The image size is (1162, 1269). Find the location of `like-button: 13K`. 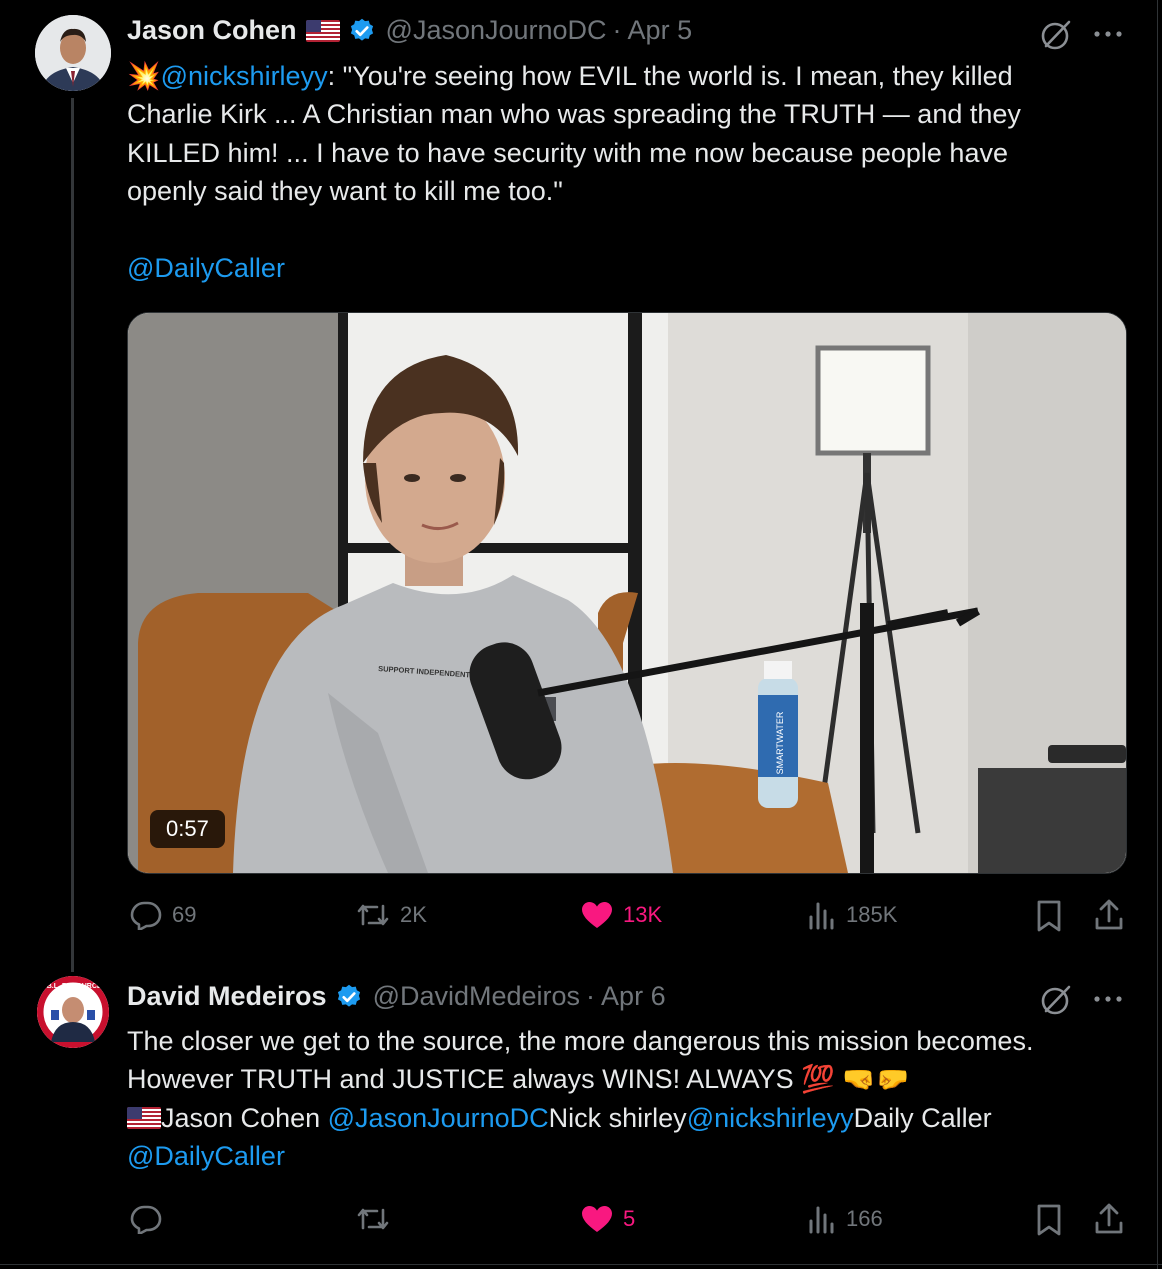

like-button: 13K is located at coordinates (621, 915).